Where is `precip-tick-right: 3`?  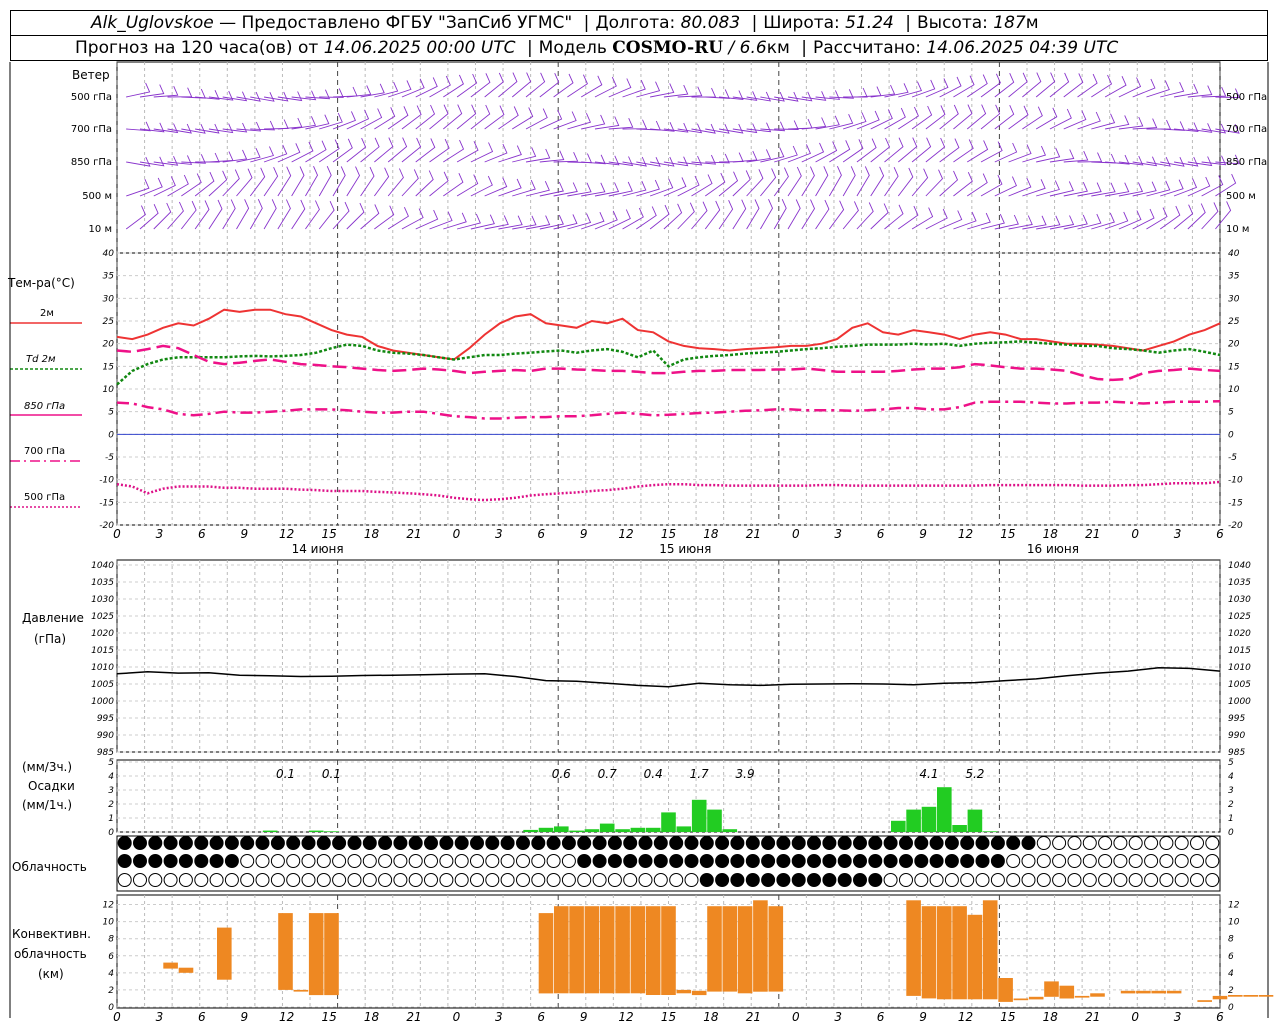 precip-tick-right: 3 is located at coordinates (1231, 791).